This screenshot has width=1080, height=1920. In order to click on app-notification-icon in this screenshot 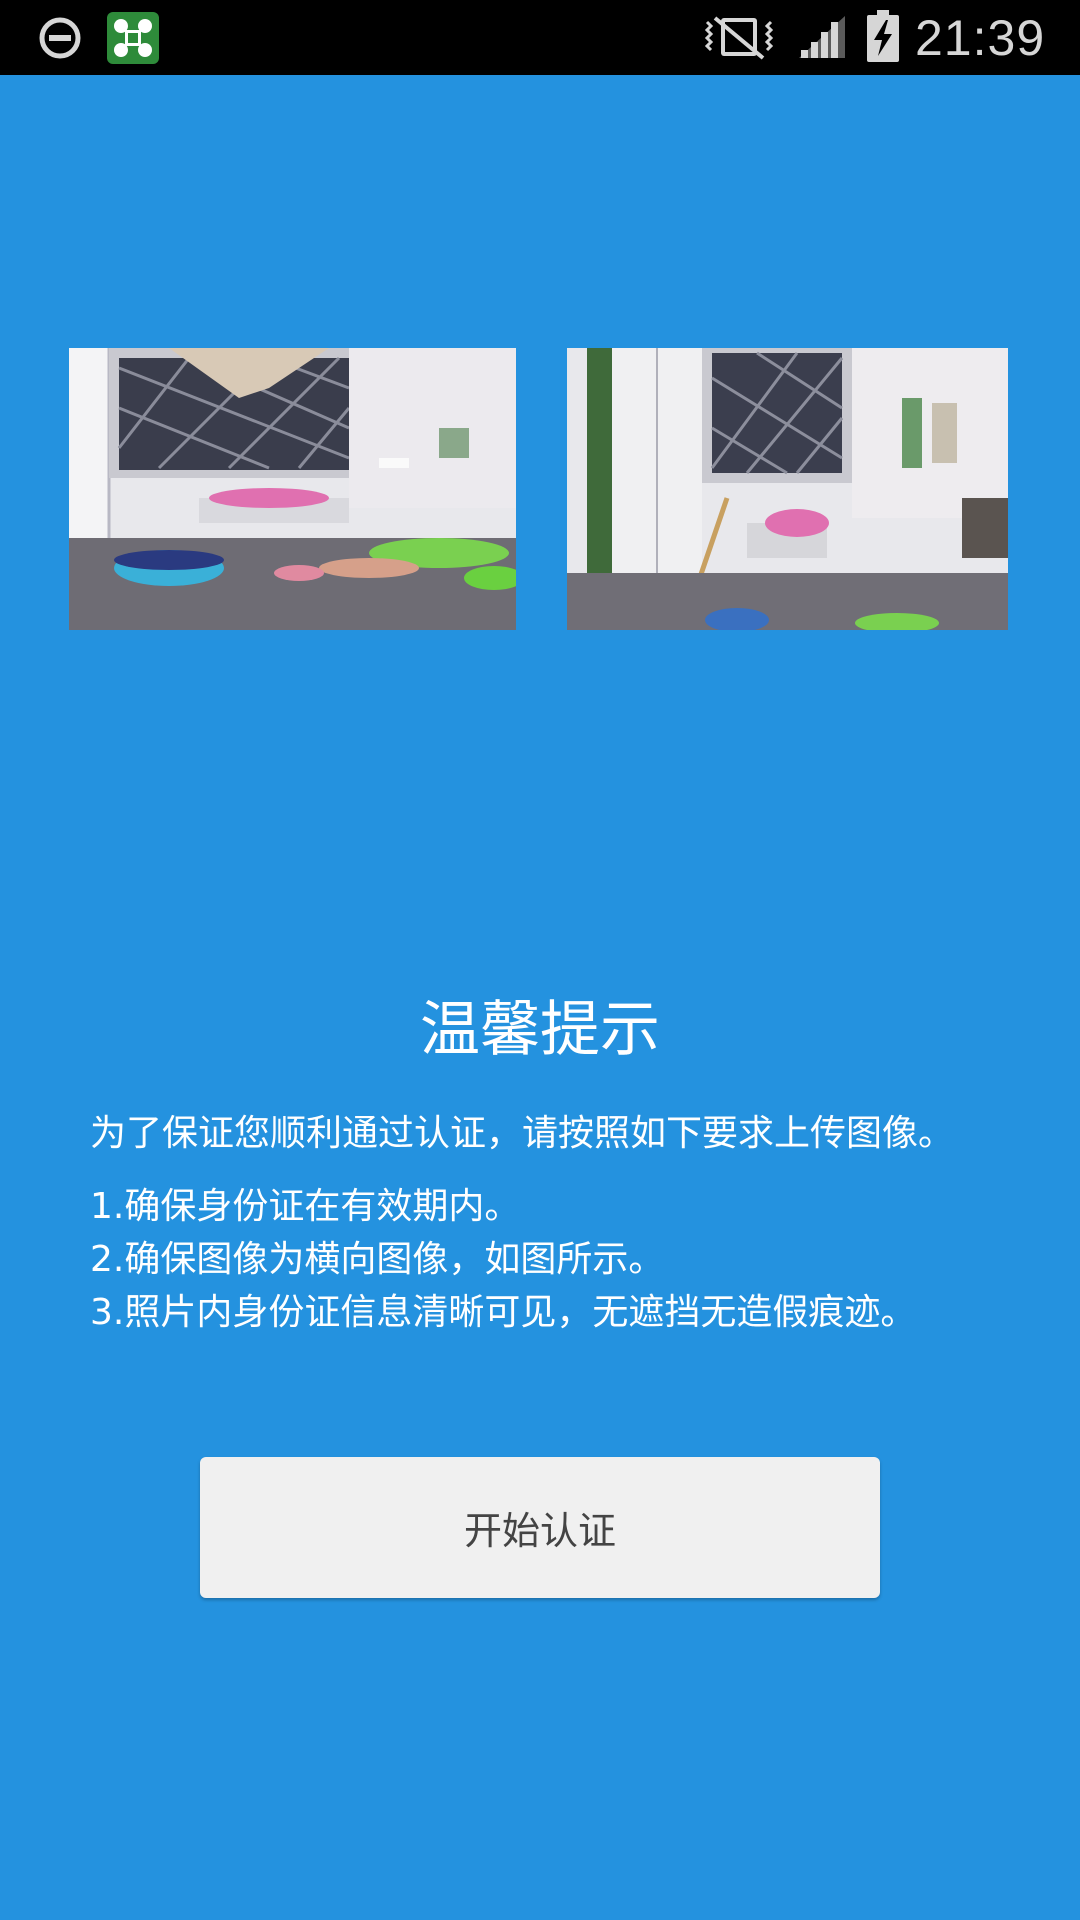, I will do `click(133, 38)`.